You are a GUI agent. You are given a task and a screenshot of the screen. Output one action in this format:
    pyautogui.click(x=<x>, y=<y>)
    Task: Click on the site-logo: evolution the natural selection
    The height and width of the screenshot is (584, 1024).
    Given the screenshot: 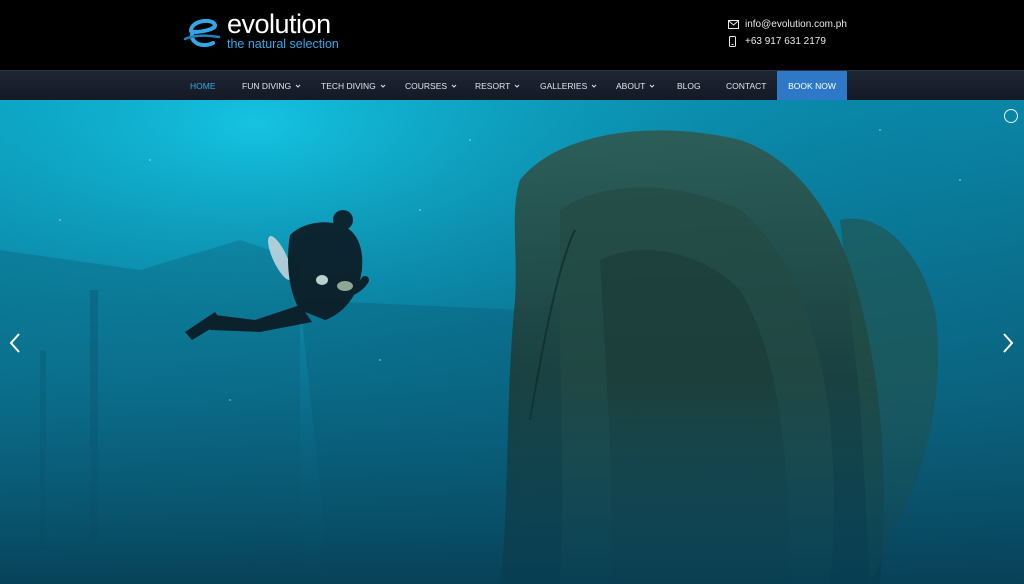 What is the action you would take?
    pyautogui.click(x=268, y=31)
    